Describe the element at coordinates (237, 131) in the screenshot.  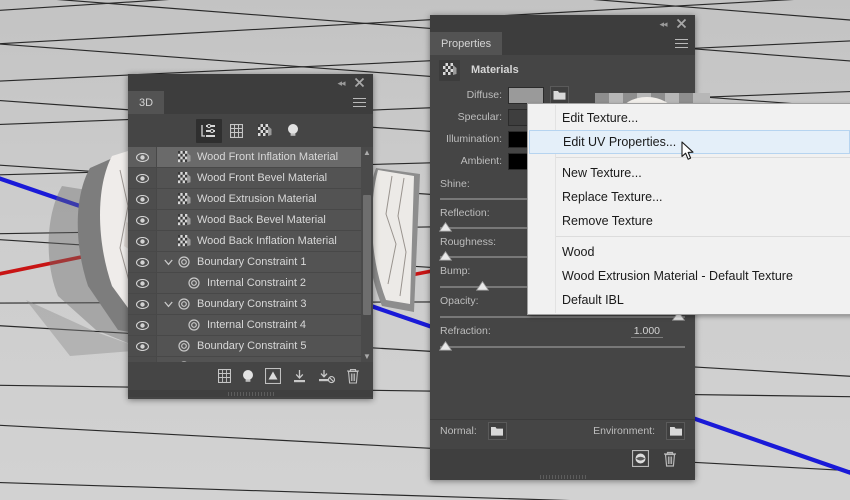
I see `mesh-filter-icon` at that location.